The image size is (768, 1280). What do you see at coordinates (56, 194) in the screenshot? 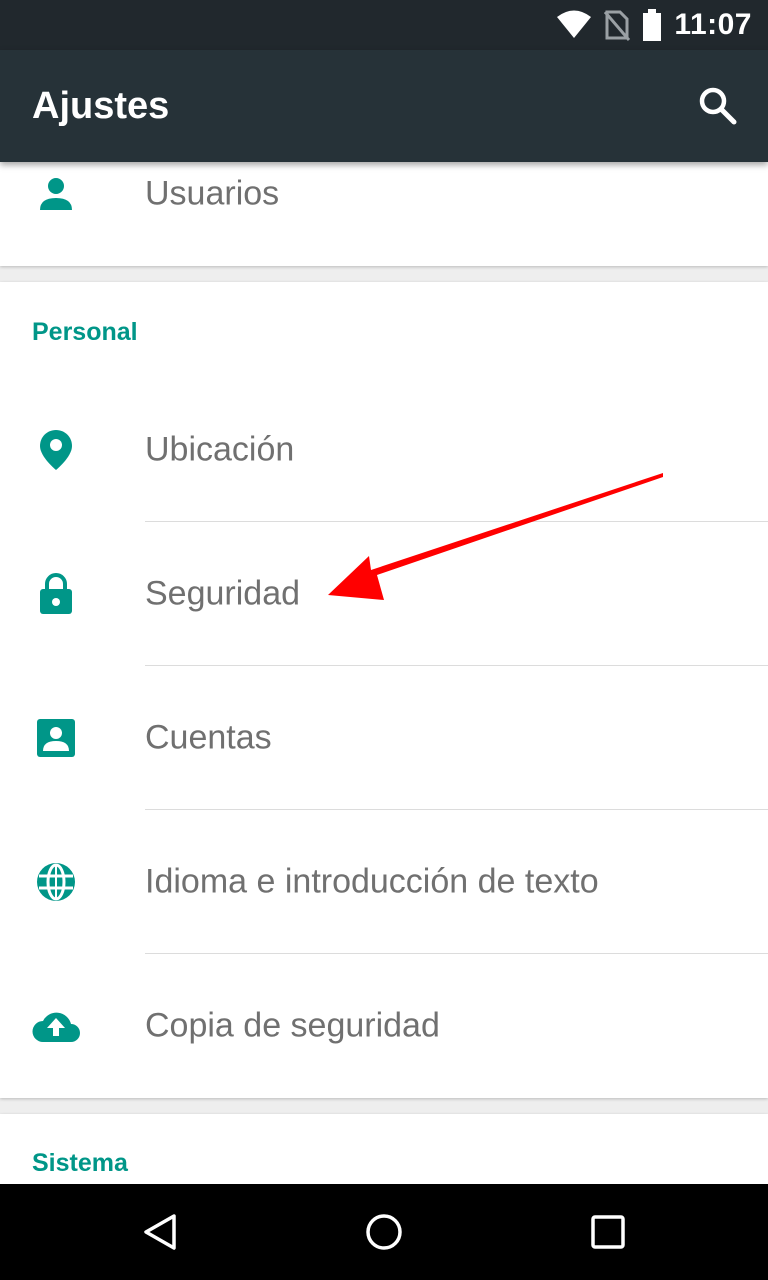
I see `person-icon` at bounding box center [56, 194].